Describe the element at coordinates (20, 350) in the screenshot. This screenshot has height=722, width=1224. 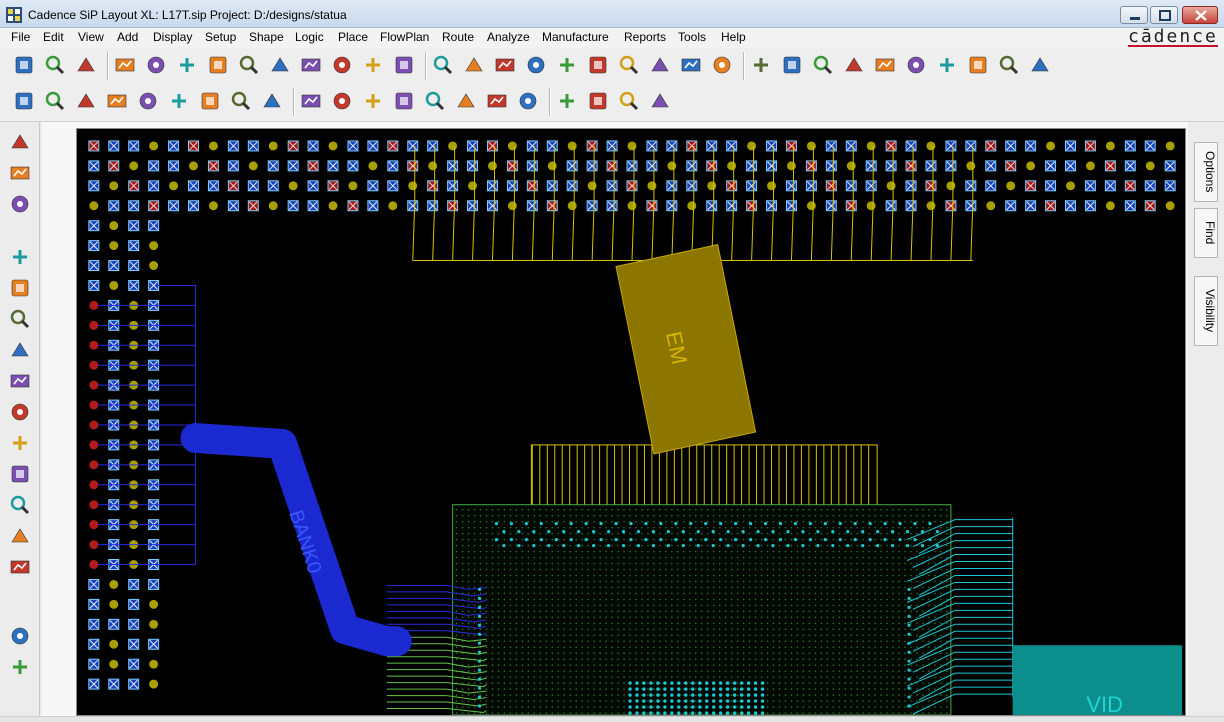
I see `swap-tool` at that location.